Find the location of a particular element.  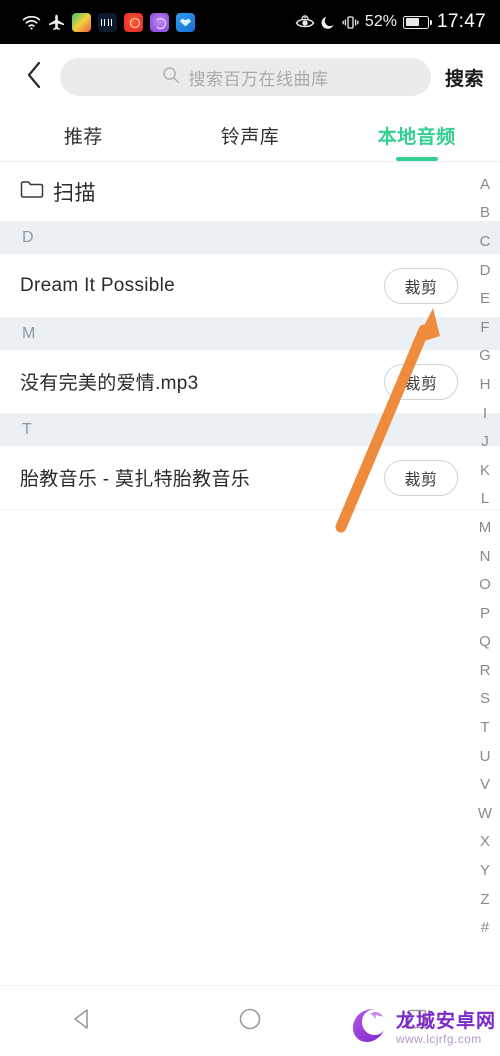

search-placeholder: 搜索百万在线曲库 is located at coordinates (258, 79).